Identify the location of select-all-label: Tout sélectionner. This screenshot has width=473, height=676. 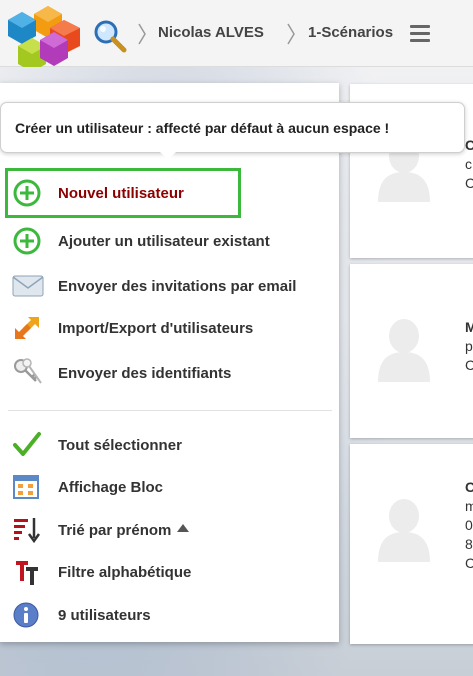
(120, 445).